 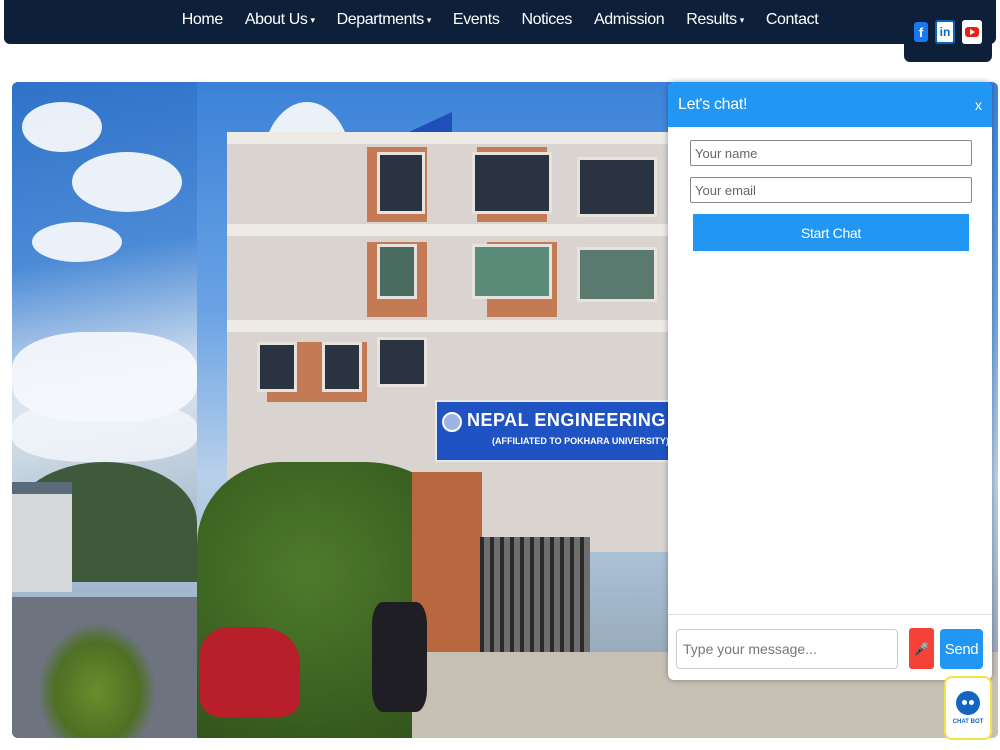 What do you see at coordinates (968, 722) in the screenshot?
I see `chatbot-label: CHAT BOT` at bounding box center [968, 722].